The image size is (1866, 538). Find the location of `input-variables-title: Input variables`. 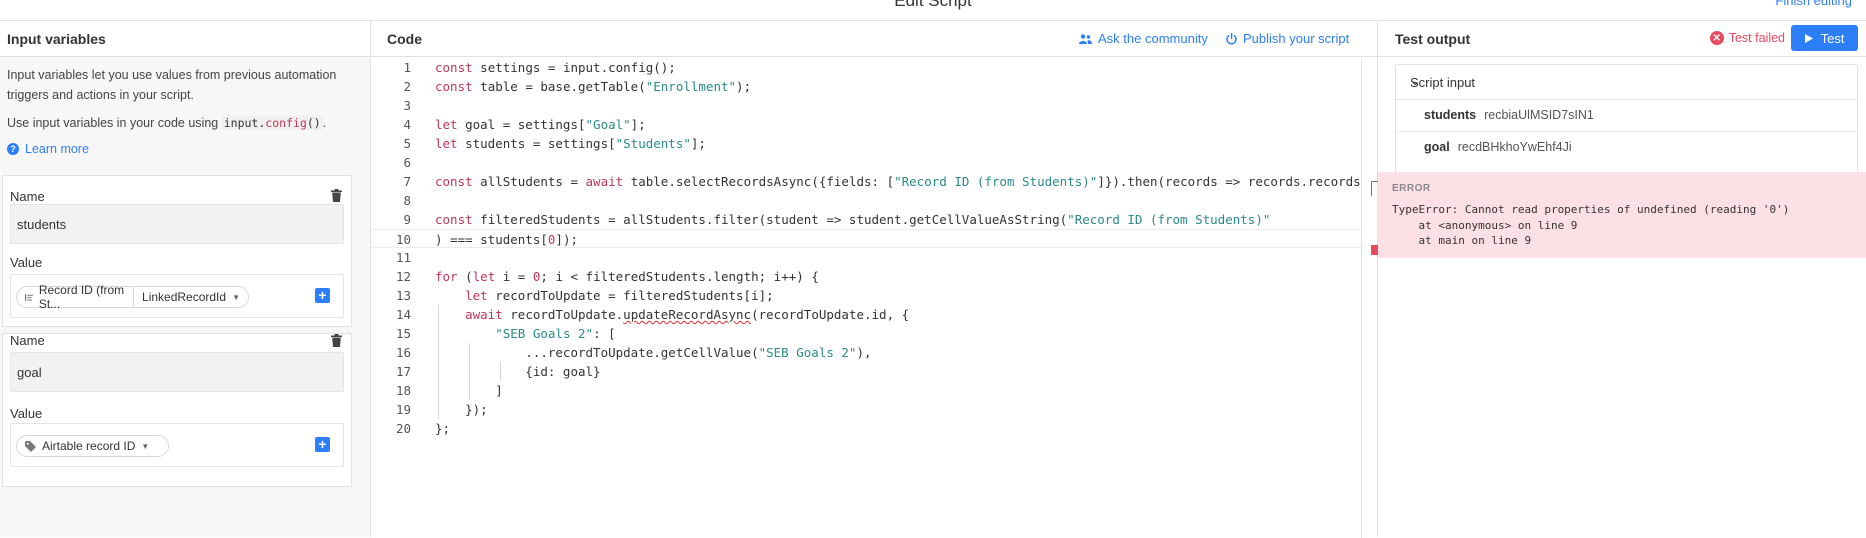

input-variables-title: Input variables is located at coordinates (56, 39).